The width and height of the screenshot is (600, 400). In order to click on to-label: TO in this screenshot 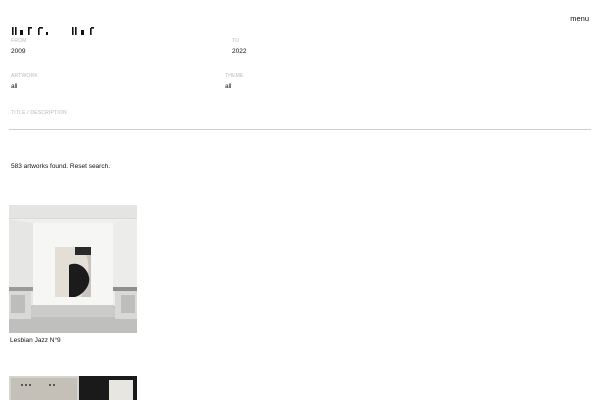, I will do `click(236, 41)`.